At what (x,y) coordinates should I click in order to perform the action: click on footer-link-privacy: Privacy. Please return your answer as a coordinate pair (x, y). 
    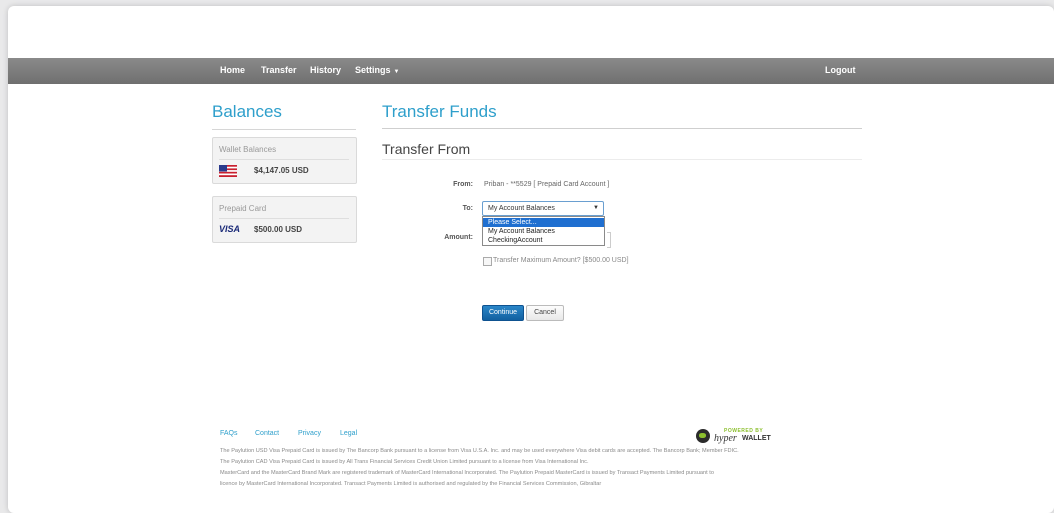
    Looking at the image, I should click on (309, 433).